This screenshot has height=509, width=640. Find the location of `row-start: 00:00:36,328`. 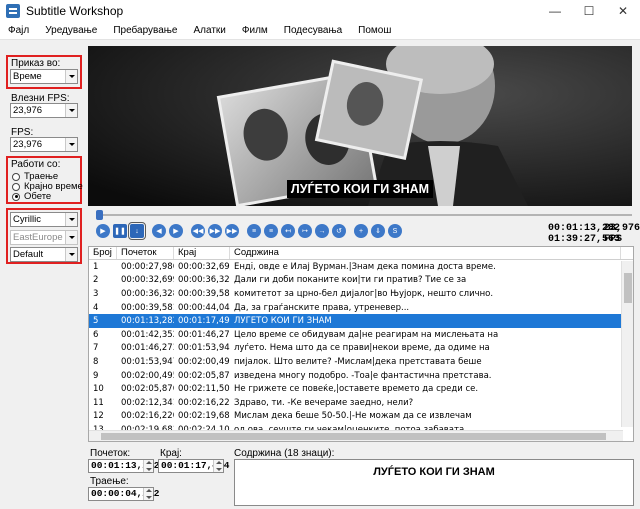

row-start: 00:00:36,328 is located at coordinates (147, 293).